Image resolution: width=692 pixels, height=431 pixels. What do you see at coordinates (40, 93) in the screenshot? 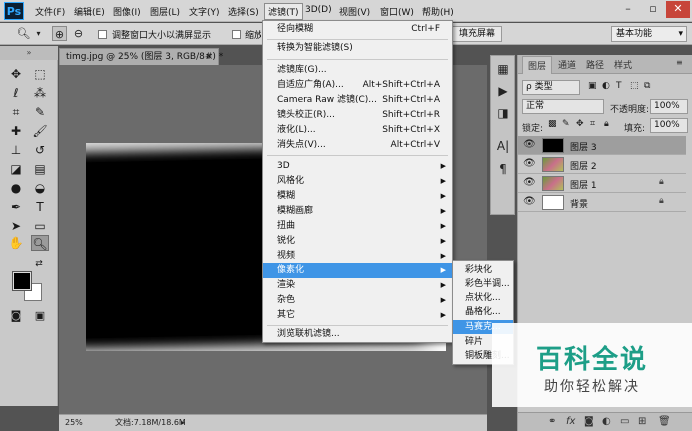
I see `magic-wand-tool-icon: ⁂` at bounding box center [40, 93].